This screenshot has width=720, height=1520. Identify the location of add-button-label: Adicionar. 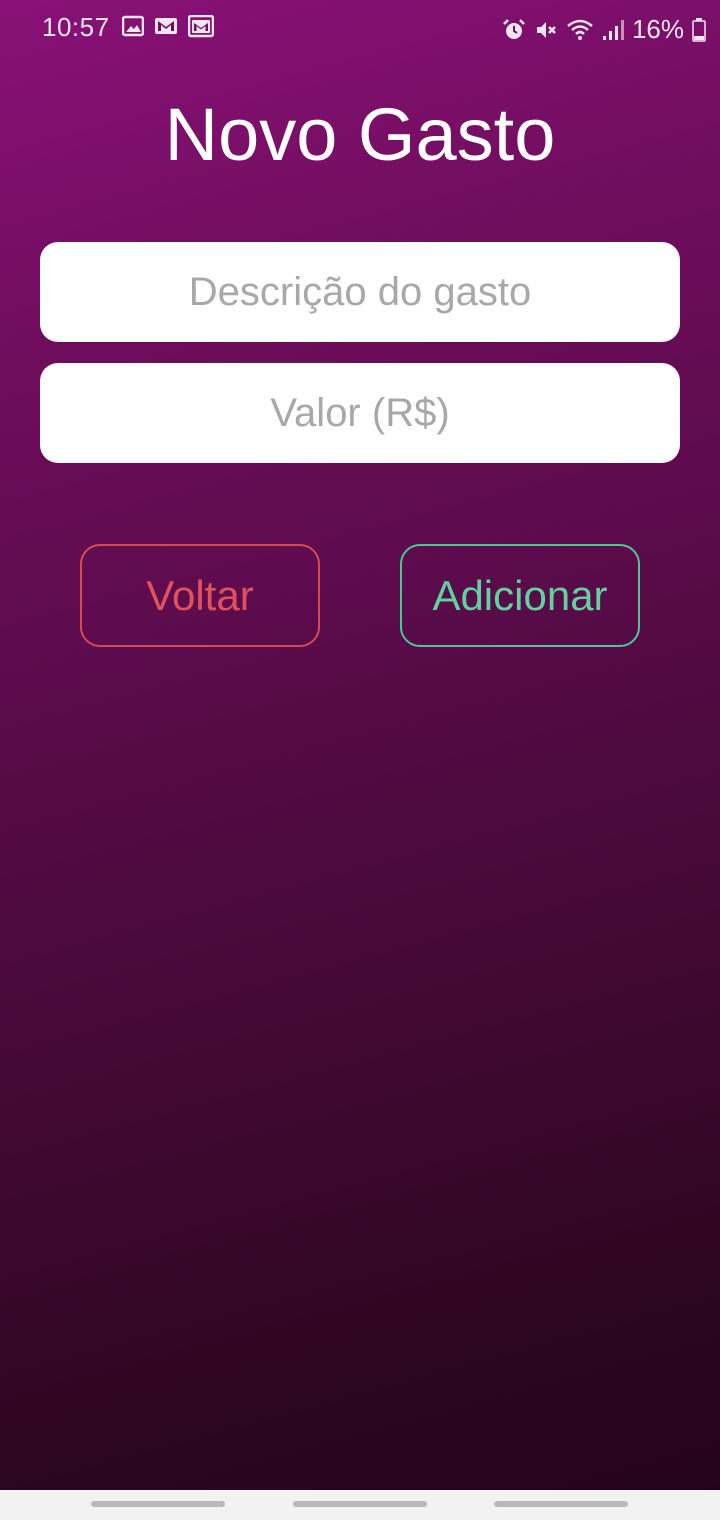
(520, 595).